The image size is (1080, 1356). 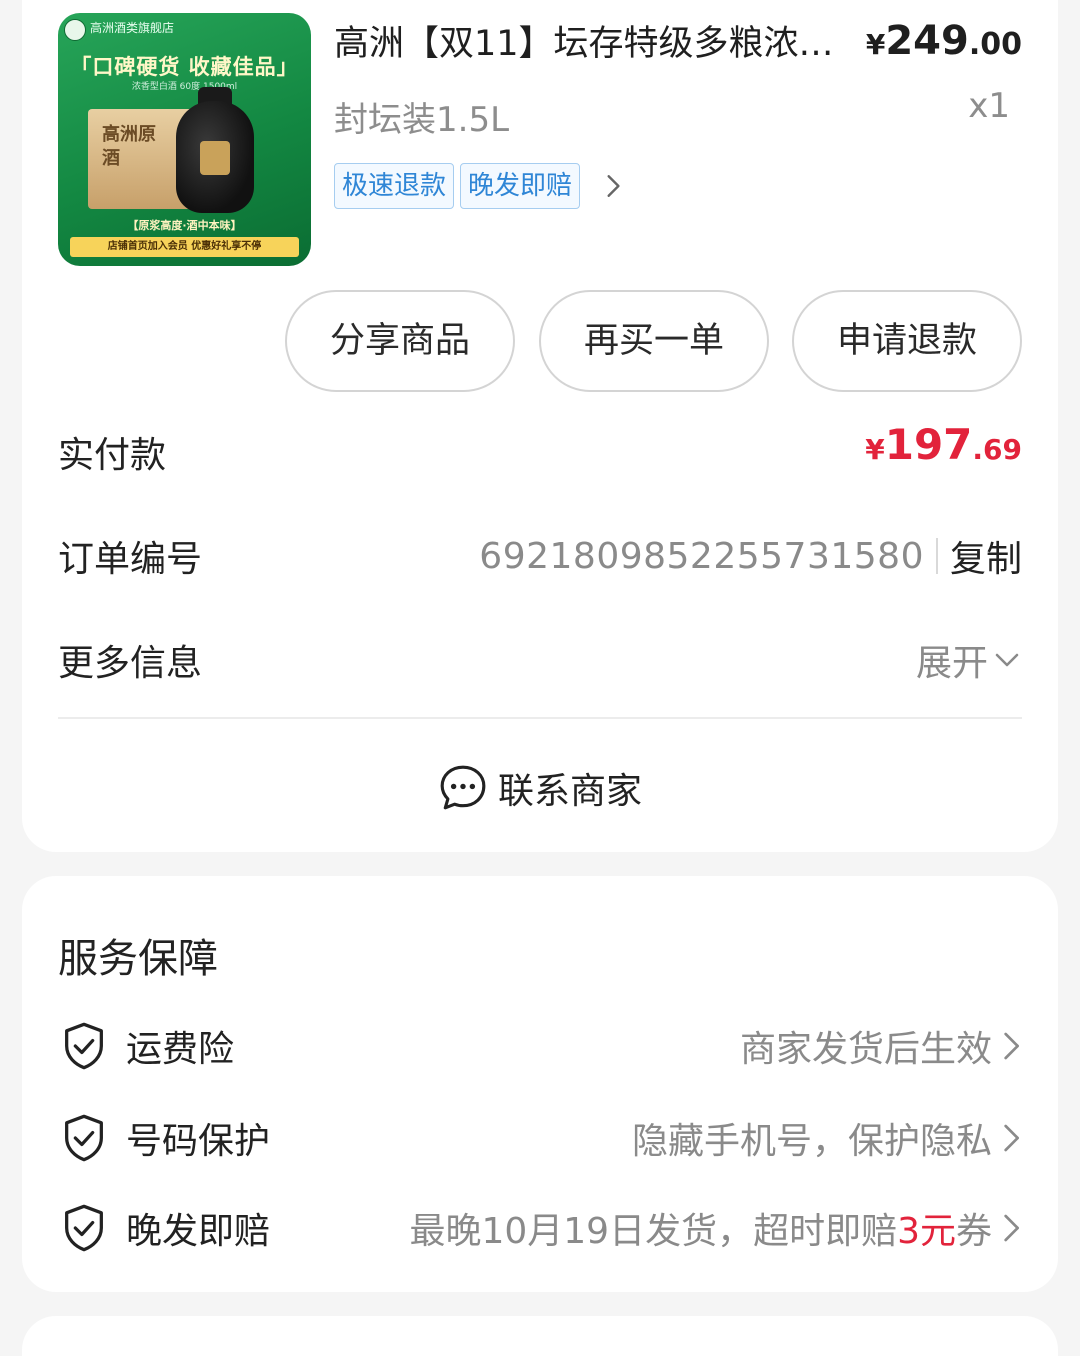 What do you see at coordinates (653, 1231) in the screenshot?
I see `desc-prefix: 最晚10月19日发货，超时即赔` at bounding box center [653, 1231].